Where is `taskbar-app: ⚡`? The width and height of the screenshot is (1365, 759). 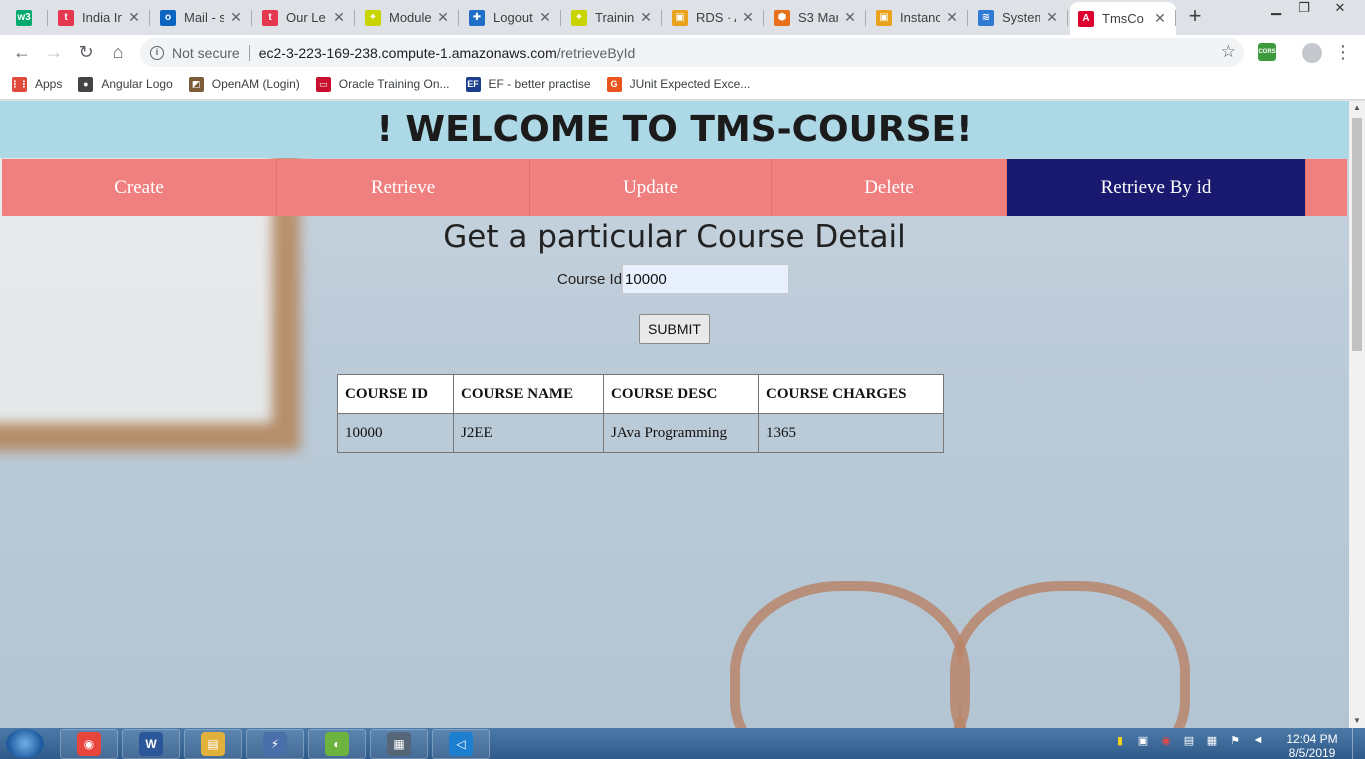
taskbar-app: ⚡ is located at coordinates (275, 744).